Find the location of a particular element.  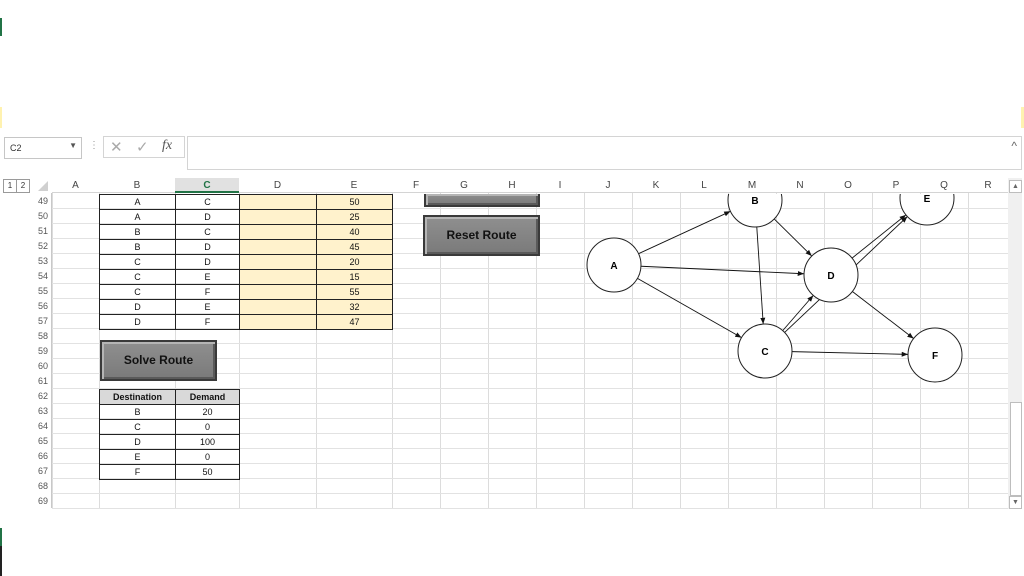

edge-a-c is located at coordinates (689, 308).